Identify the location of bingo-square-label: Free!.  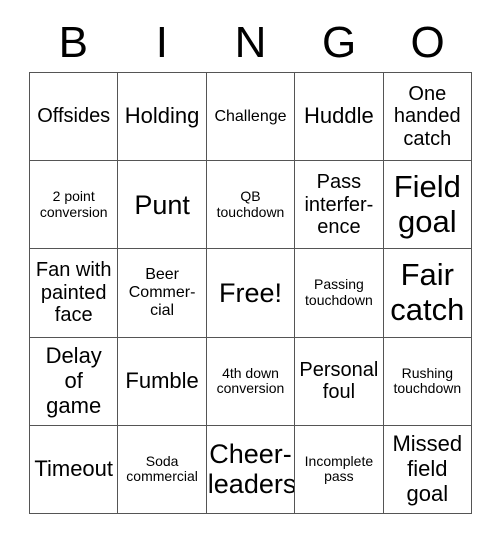
(250, 292).